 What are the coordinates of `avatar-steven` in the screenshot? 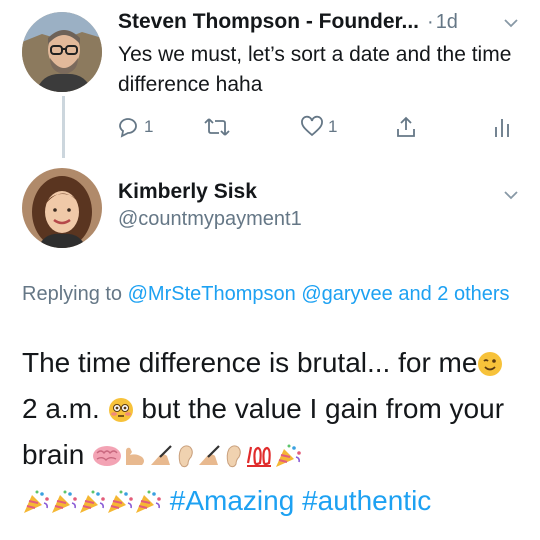 It's located at (62, 52).